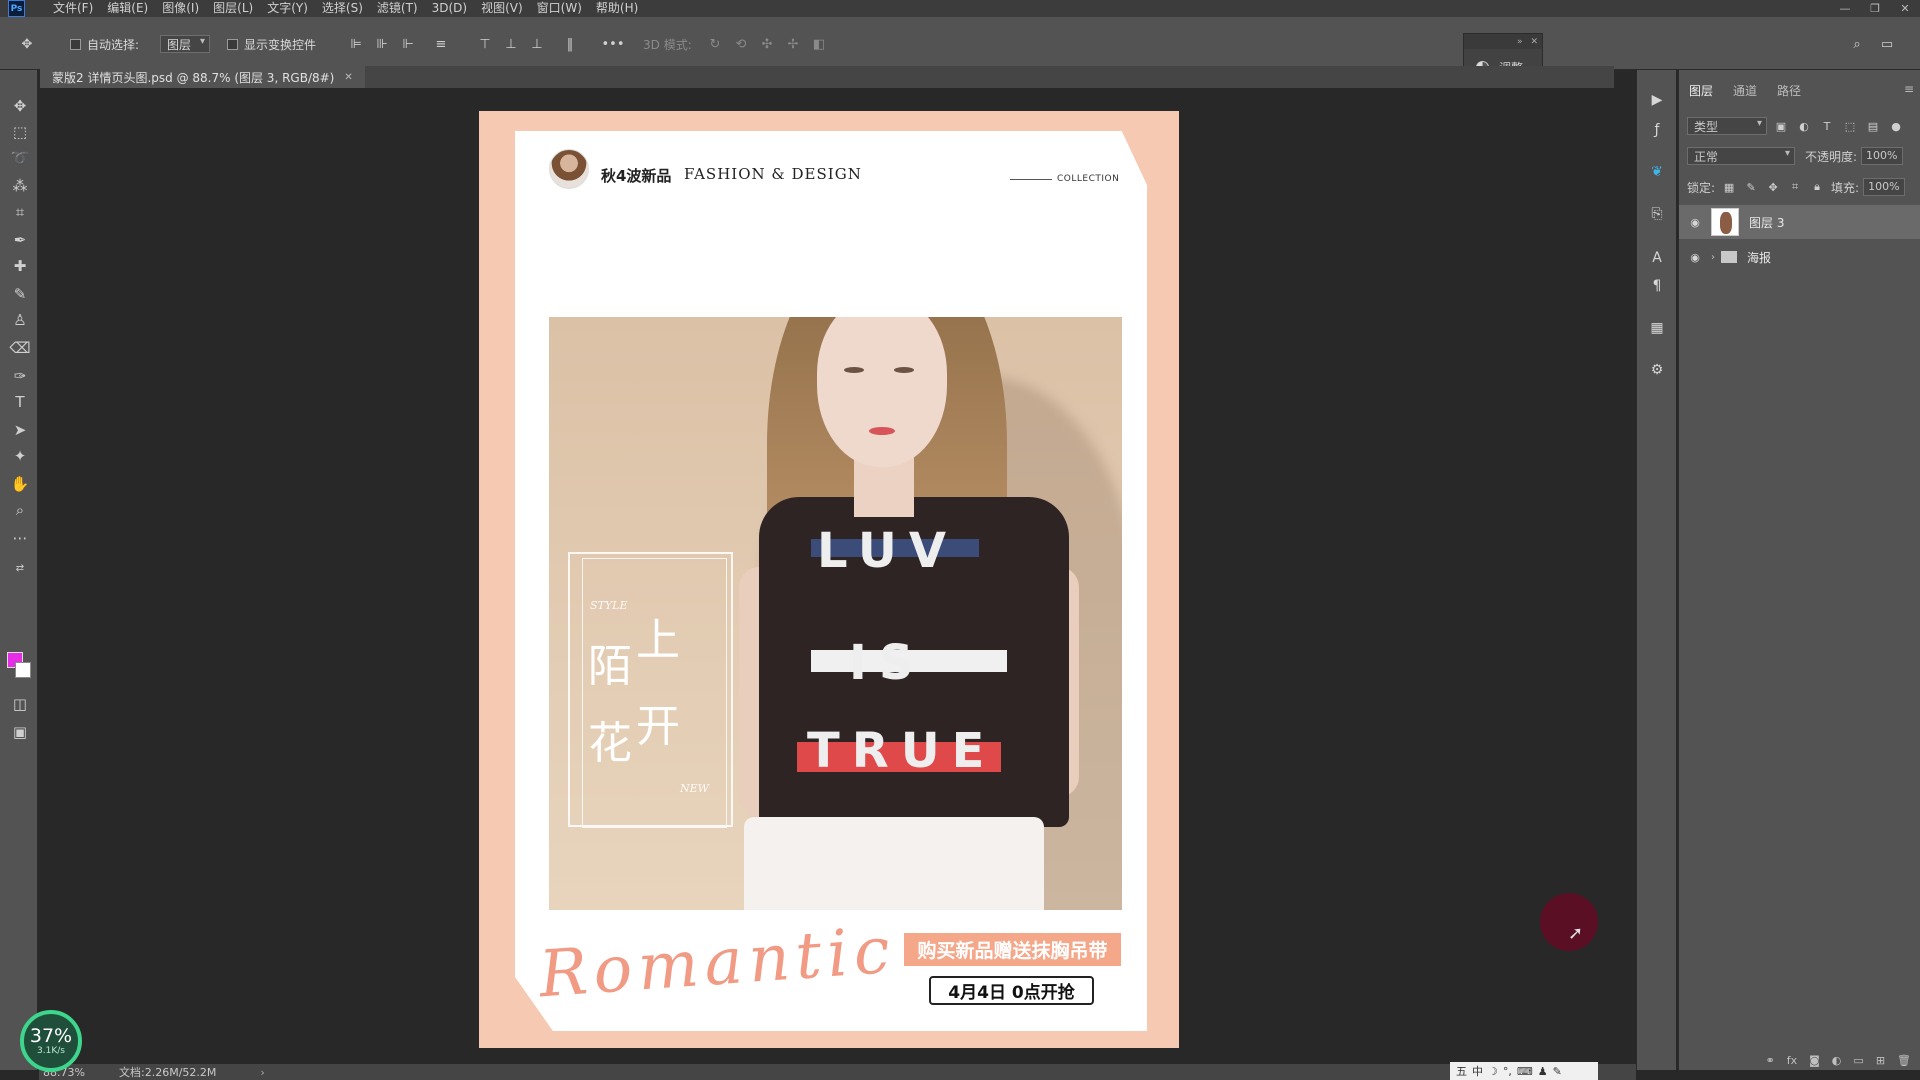 The width and height of the screenshot is (1920, 1080). I want to click on lock-transparency-icon: ▦, so click(1729, 187).